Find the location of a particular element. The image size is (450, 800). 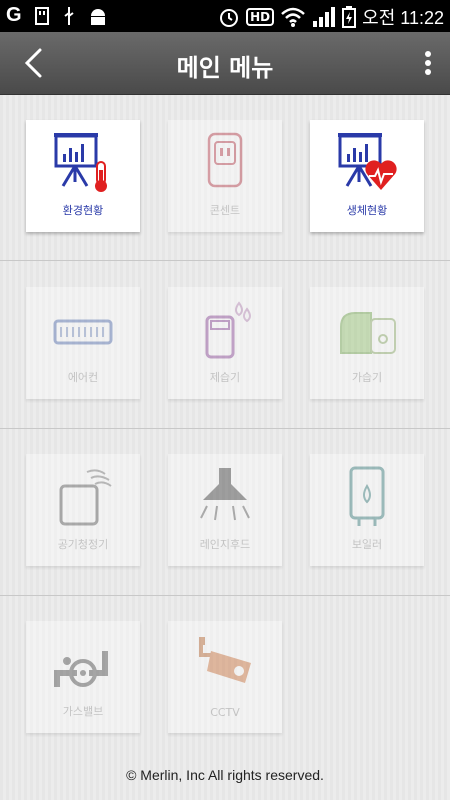

signal-icon is located at coordinates (324, 17).